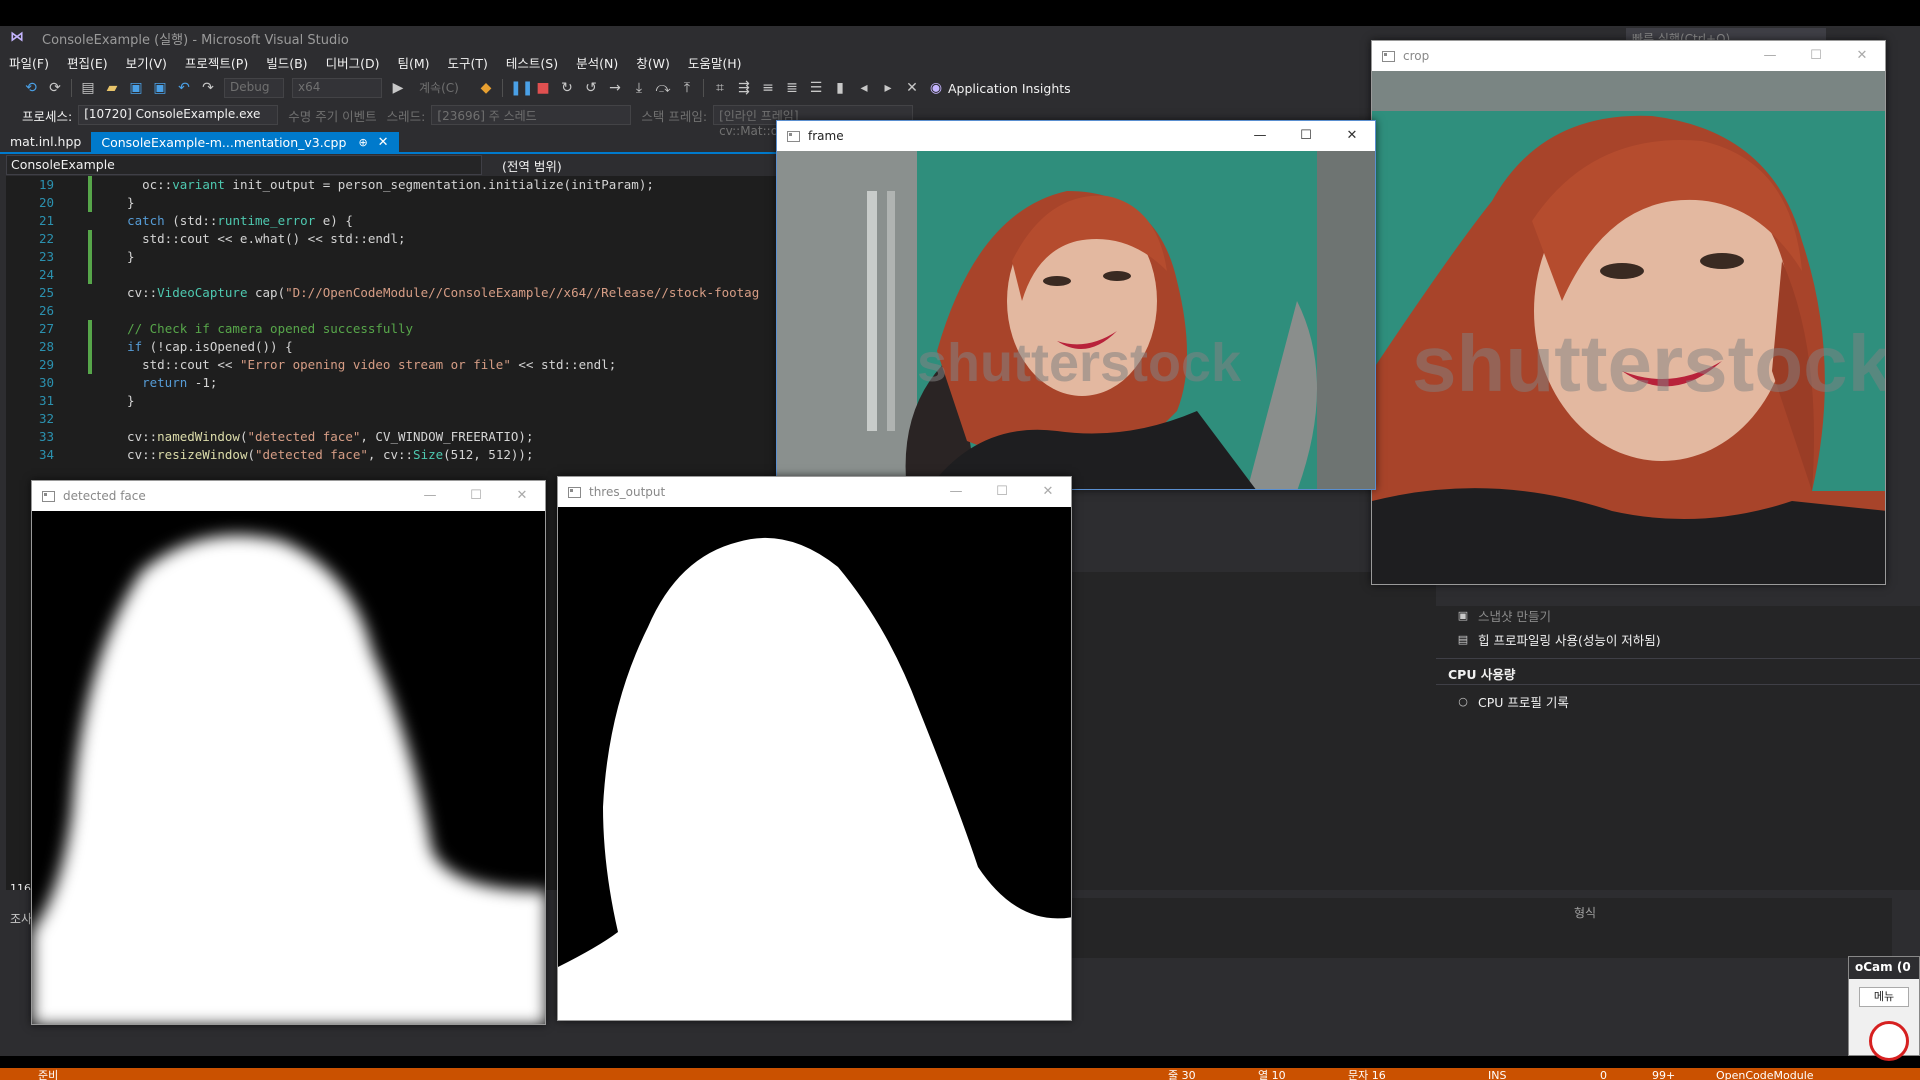 The width and height of the screenshot is (1920, 1080). Describe the element at coordinates (912, 88) in the screenshot. I see `clear-bookmarks-icon: ✕` at that location.